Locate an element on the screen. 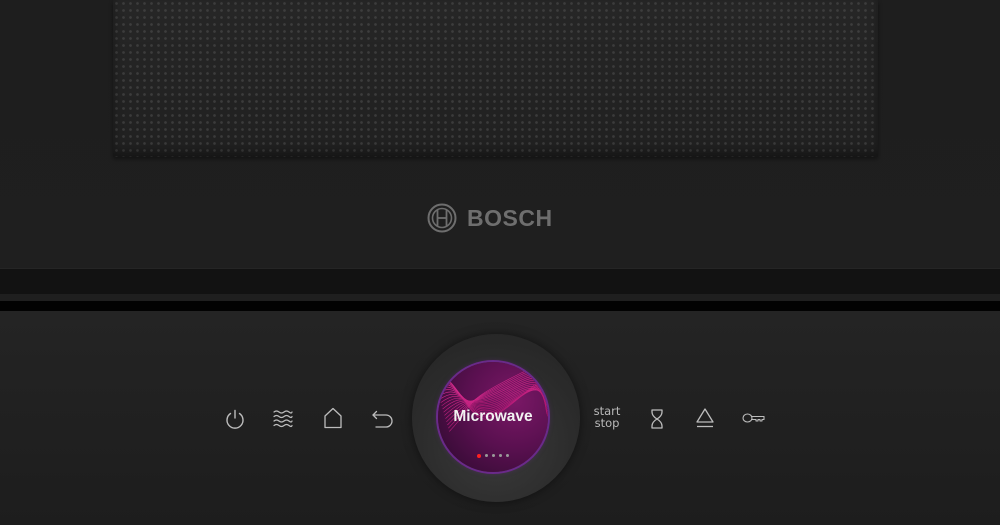  panel-gap is located at coordinates (500, 306).